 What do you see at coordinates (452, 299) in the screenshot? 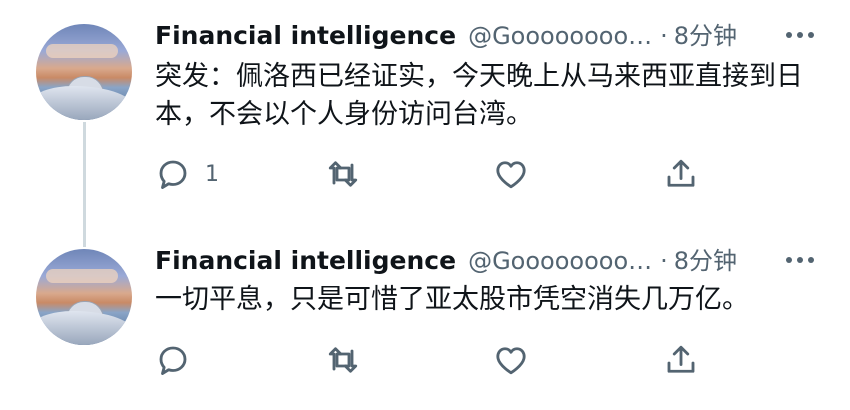
I see `tweet-text: 一切平息，只是可惜了亚太股市凭空消失几万亿。` at bounding box center [452, 299].